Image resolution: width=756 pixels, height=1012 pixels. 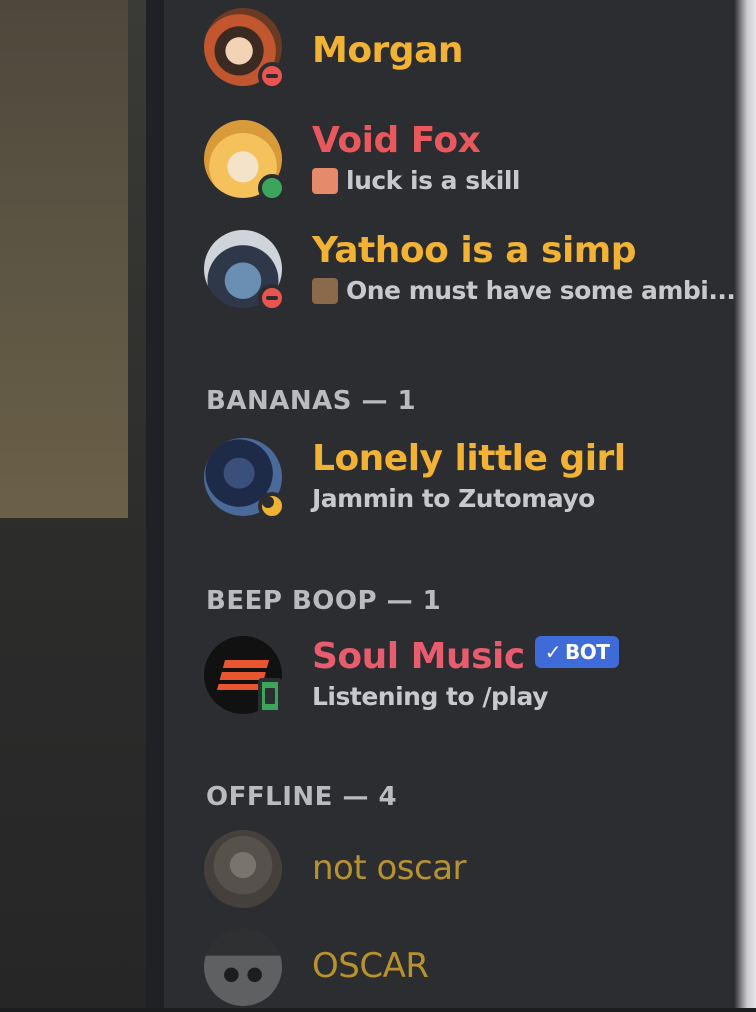 What do you see at coordinates (388, 50) in the screenshot?
I see `member-name: Morgan` at bounding box center [388, 50].